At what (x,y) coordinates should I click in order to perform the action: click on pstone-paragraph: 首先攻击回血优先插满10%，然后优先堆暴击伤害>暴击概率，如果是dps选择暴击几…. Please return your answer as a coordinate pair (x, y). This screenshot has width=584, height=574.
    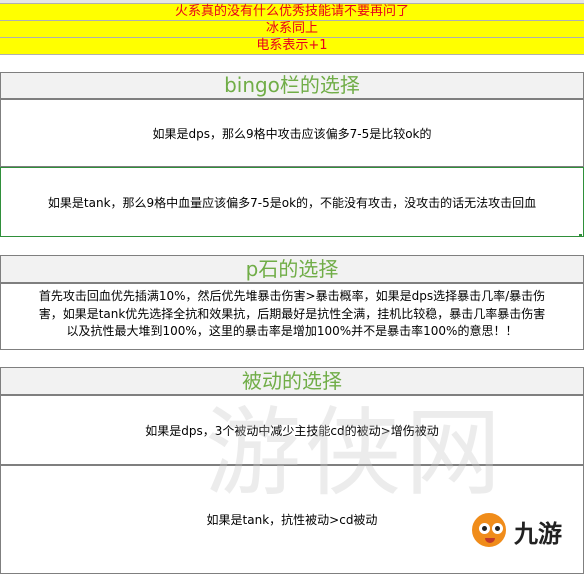
    Looking at the image, I should click on (292, 316).